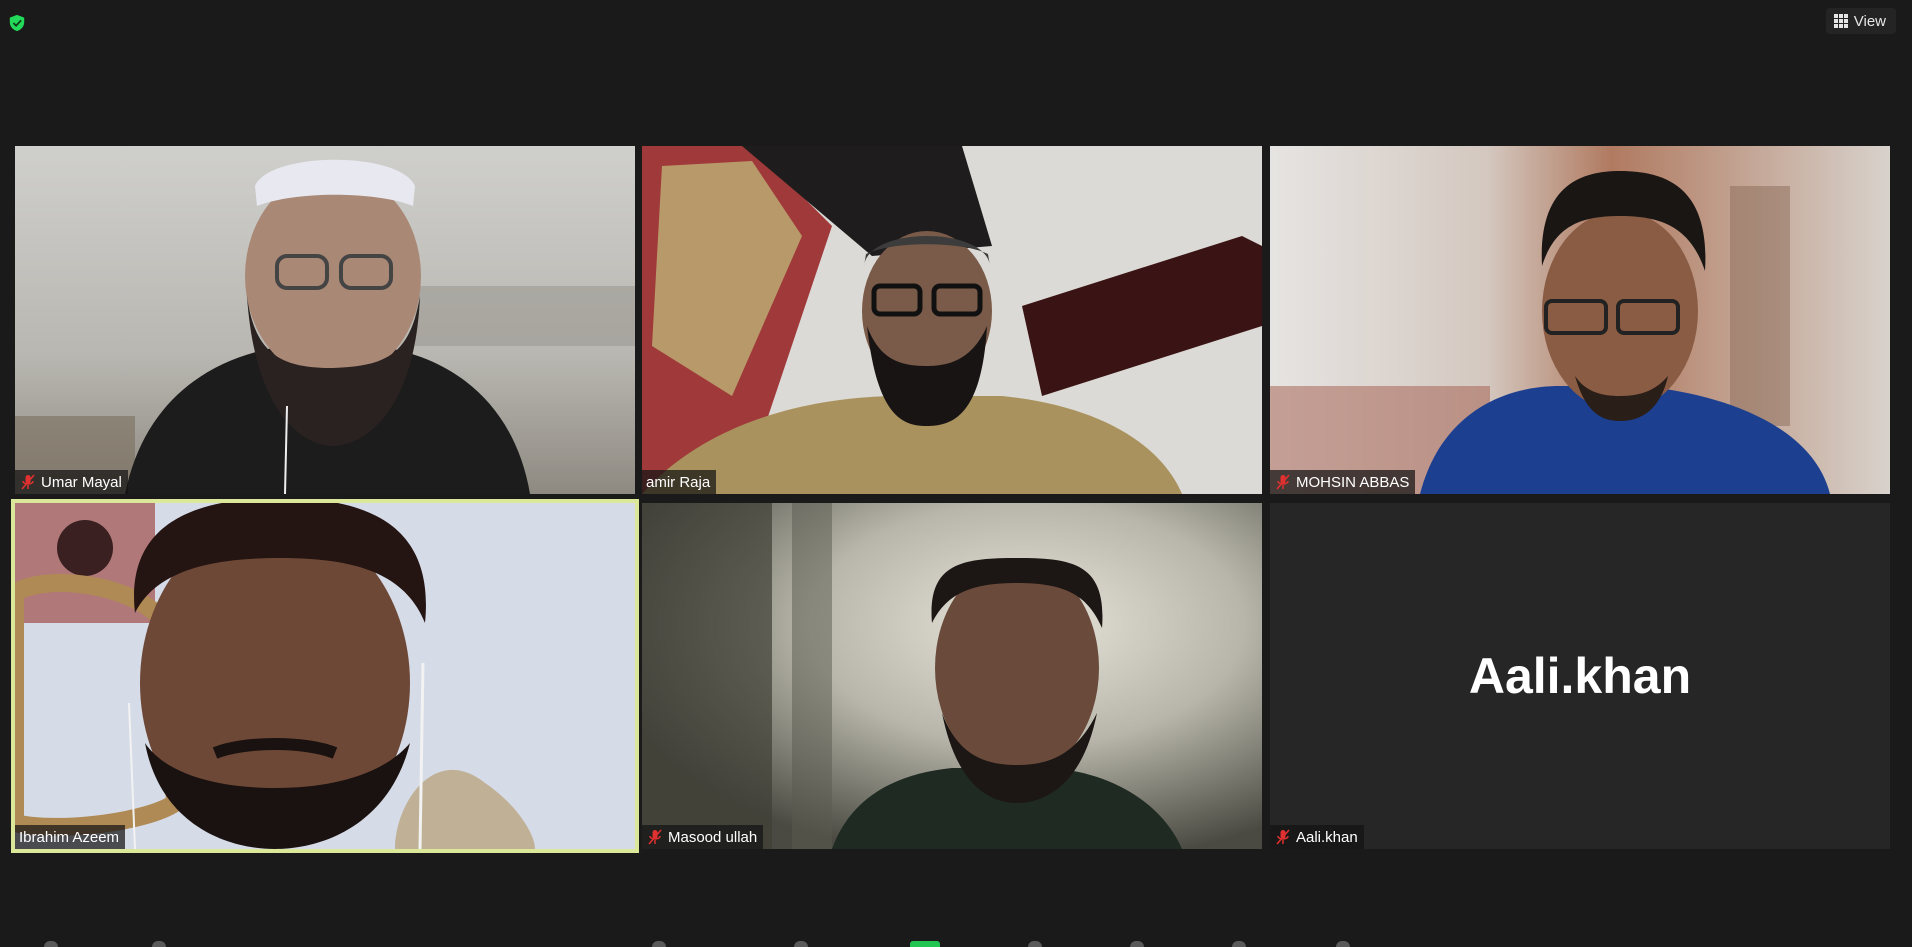 This screenshot has height=947, width=1912. I want to click on video-tile-mohsin-abbas: MOHSIN ABBAS, so click(1580, 320).